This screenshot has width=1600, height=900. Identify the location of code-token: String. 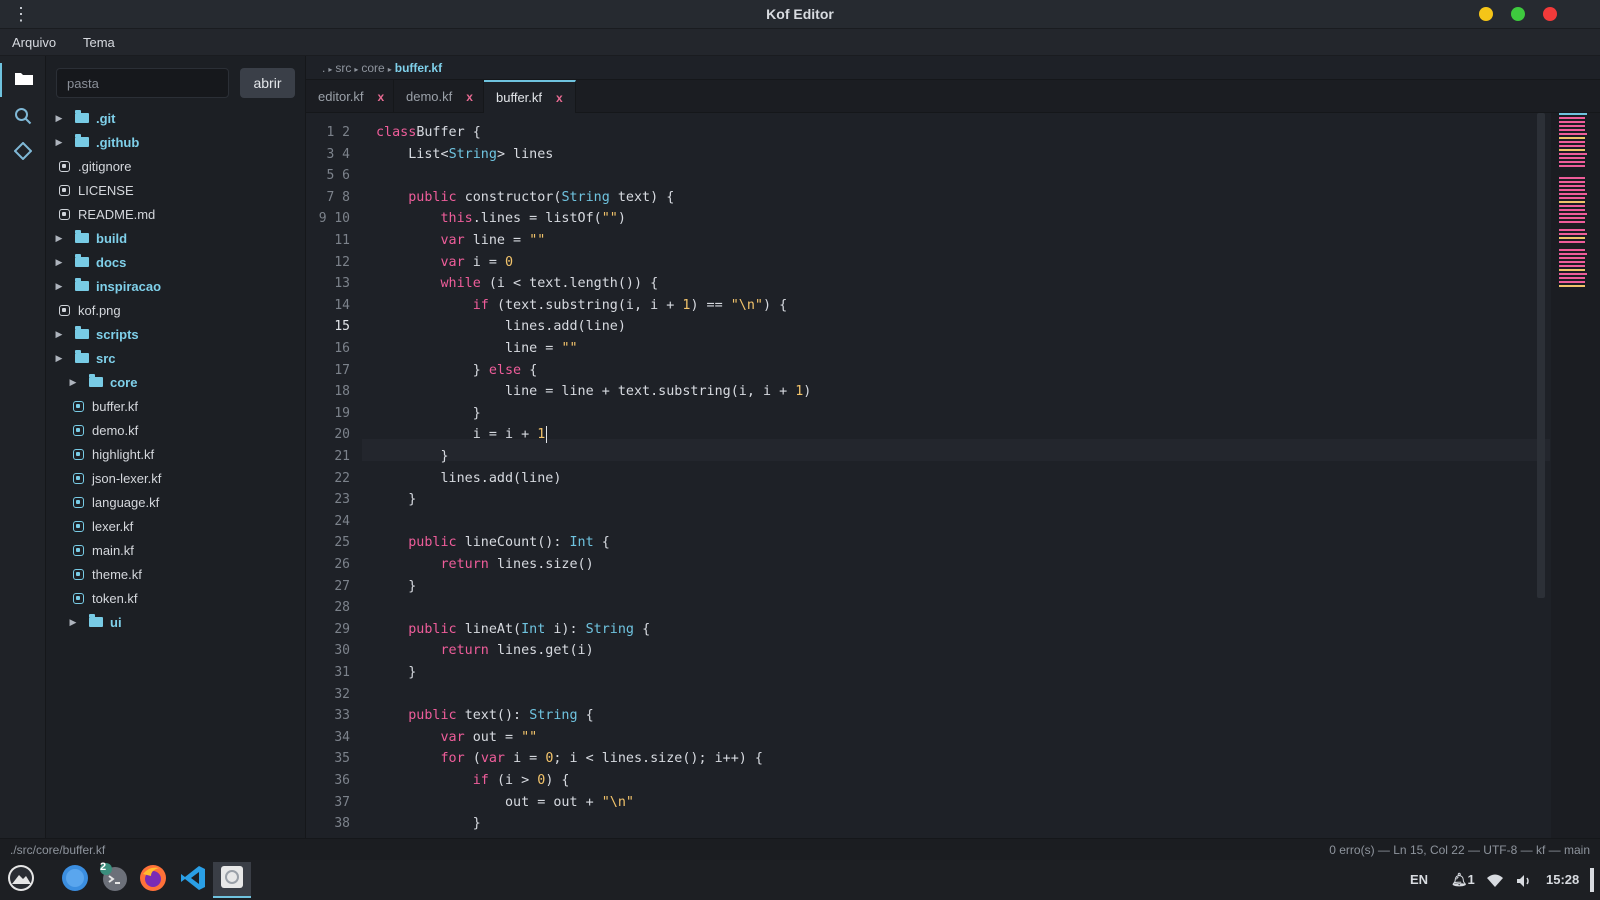
(472, 154).